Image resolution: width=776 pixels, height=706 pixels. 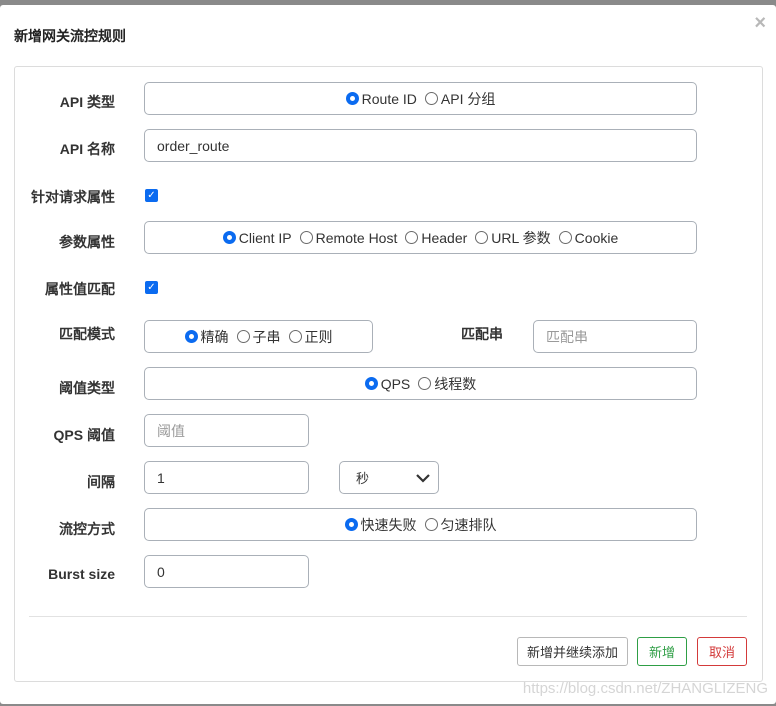 What do you see at coordinates (420, 98) in the screenshot?
I see `api-type-group: Route ID API 分组` at bounding box center [420, 98].